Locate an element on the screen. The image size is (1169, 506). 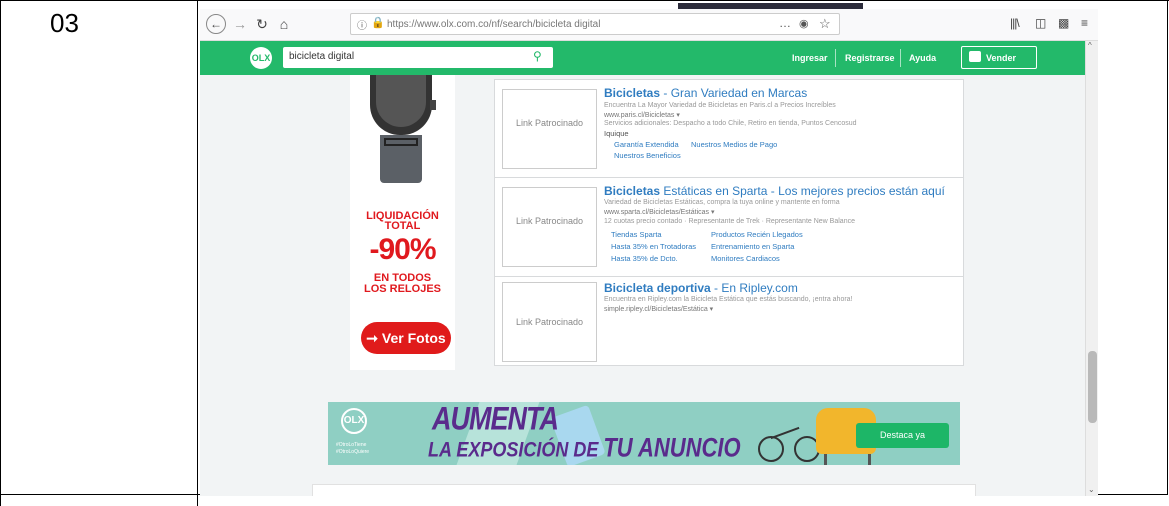
banner-olx-logo: OLX is located at coordinates (354, 421).